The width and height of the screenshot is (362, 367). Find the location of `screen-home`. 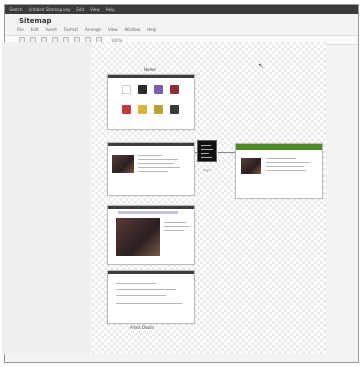

screen-home is located at coordinates (151, 102).